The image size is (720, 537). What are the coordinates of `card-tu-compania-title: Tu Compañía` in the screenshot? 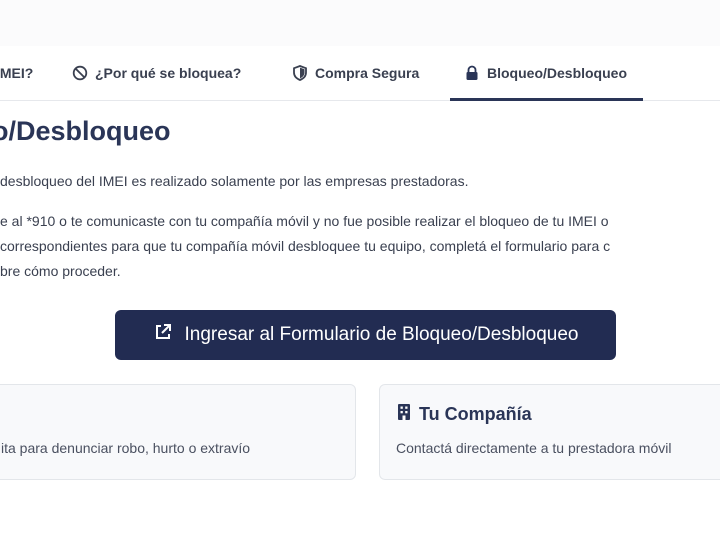 It's located at (464, 414).